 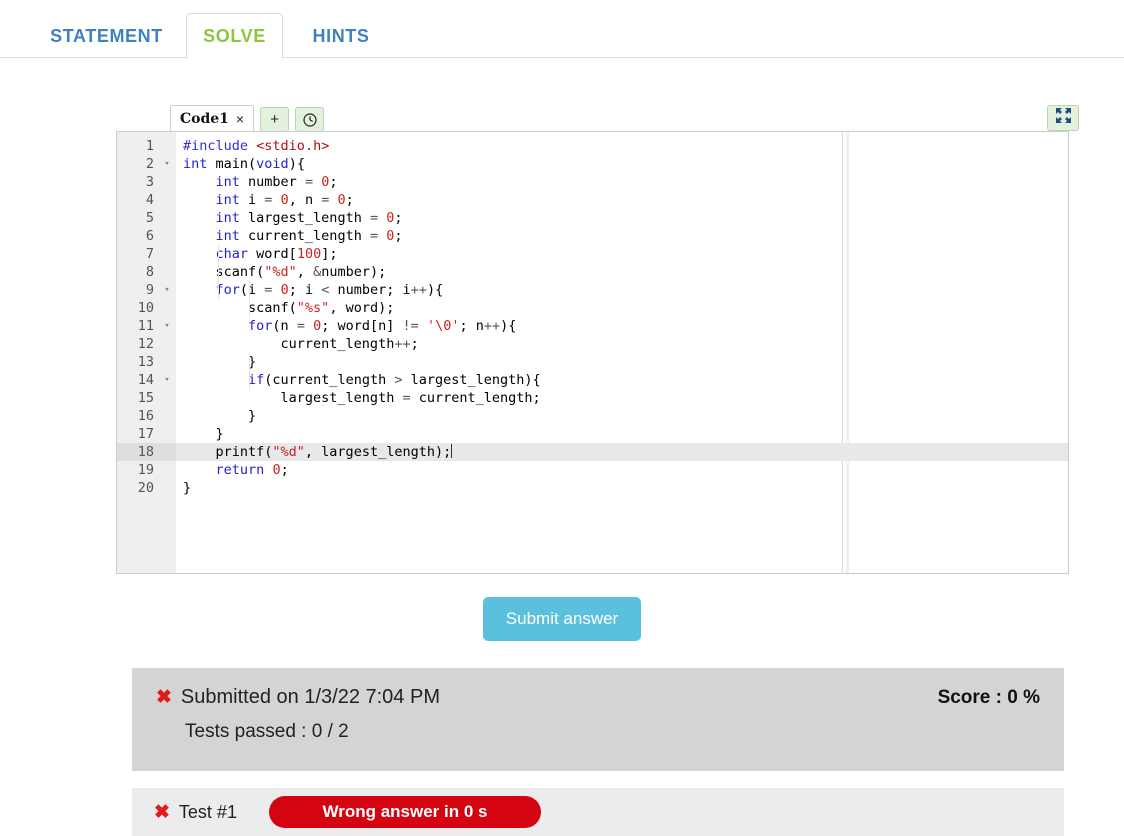 I want to click on code-line: 2 ▾ int main(void){, so click(x=592, y=164).